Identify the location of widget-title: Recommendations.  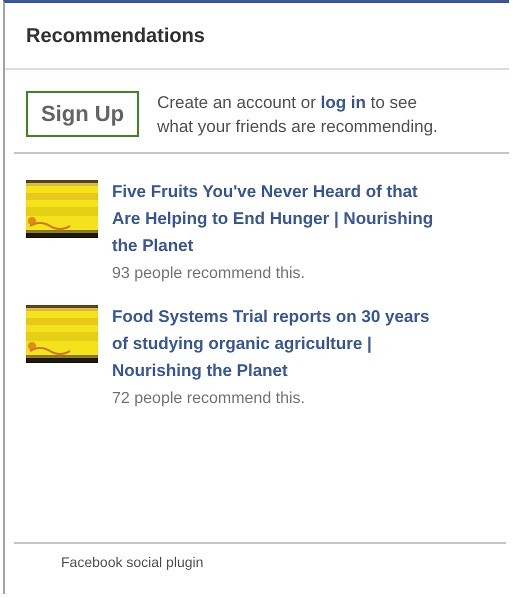
(115, 36).